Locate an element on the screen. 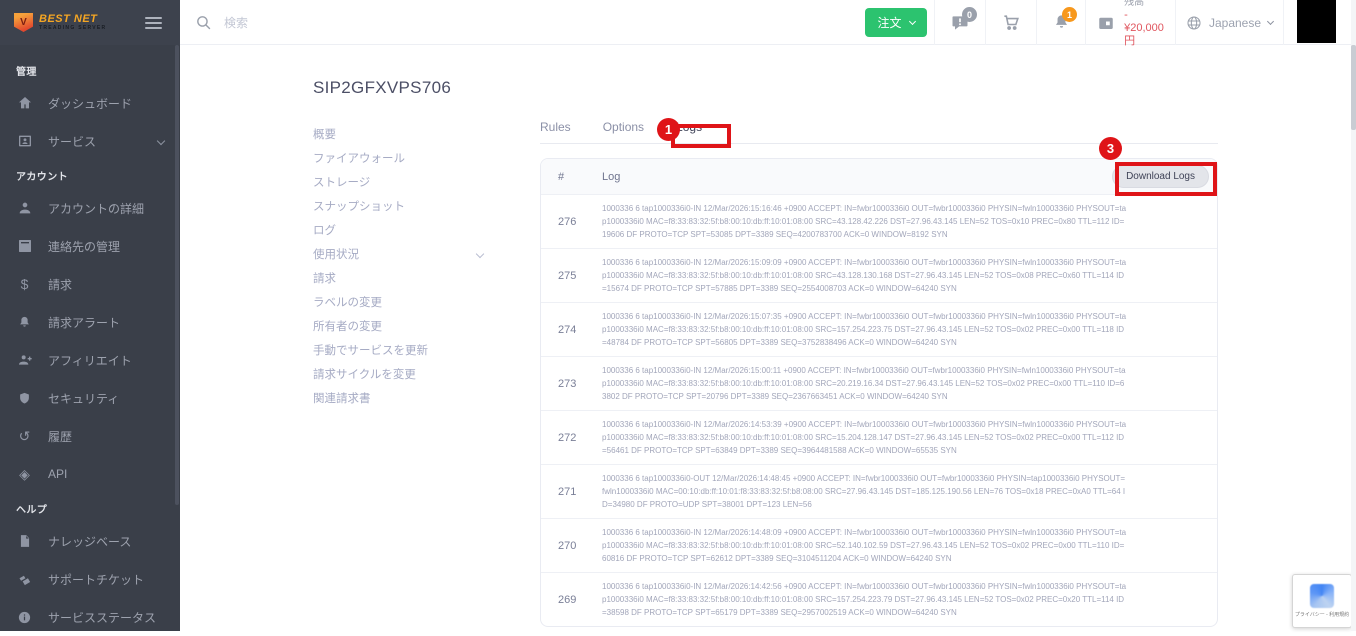 Image resolution: width=1356 pixels, height=636 pixels. sidebar-scrollbar is located at coordinates (177, 275).